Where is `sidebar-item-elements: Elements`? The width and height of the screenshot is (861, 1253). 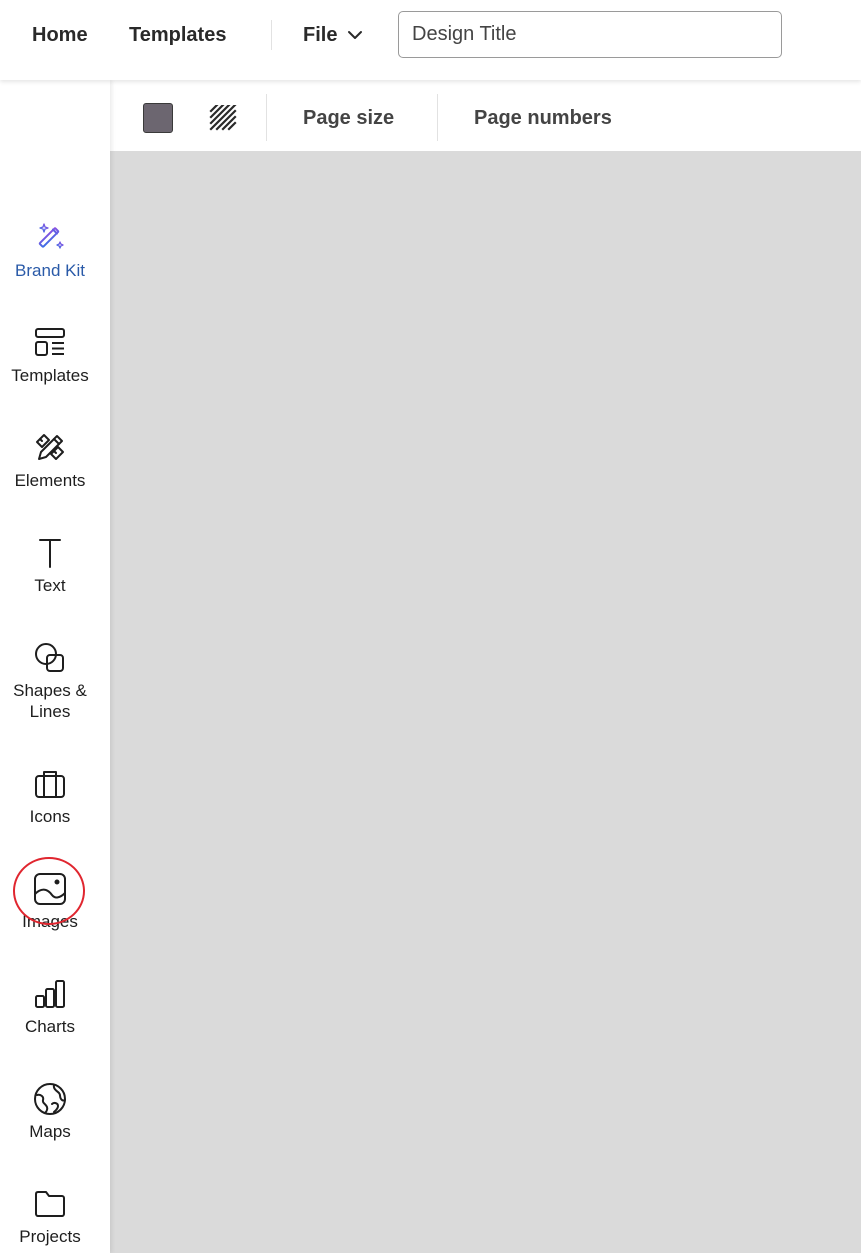 sidebar-item-elements: Elements is located at coordinates (50, 460).